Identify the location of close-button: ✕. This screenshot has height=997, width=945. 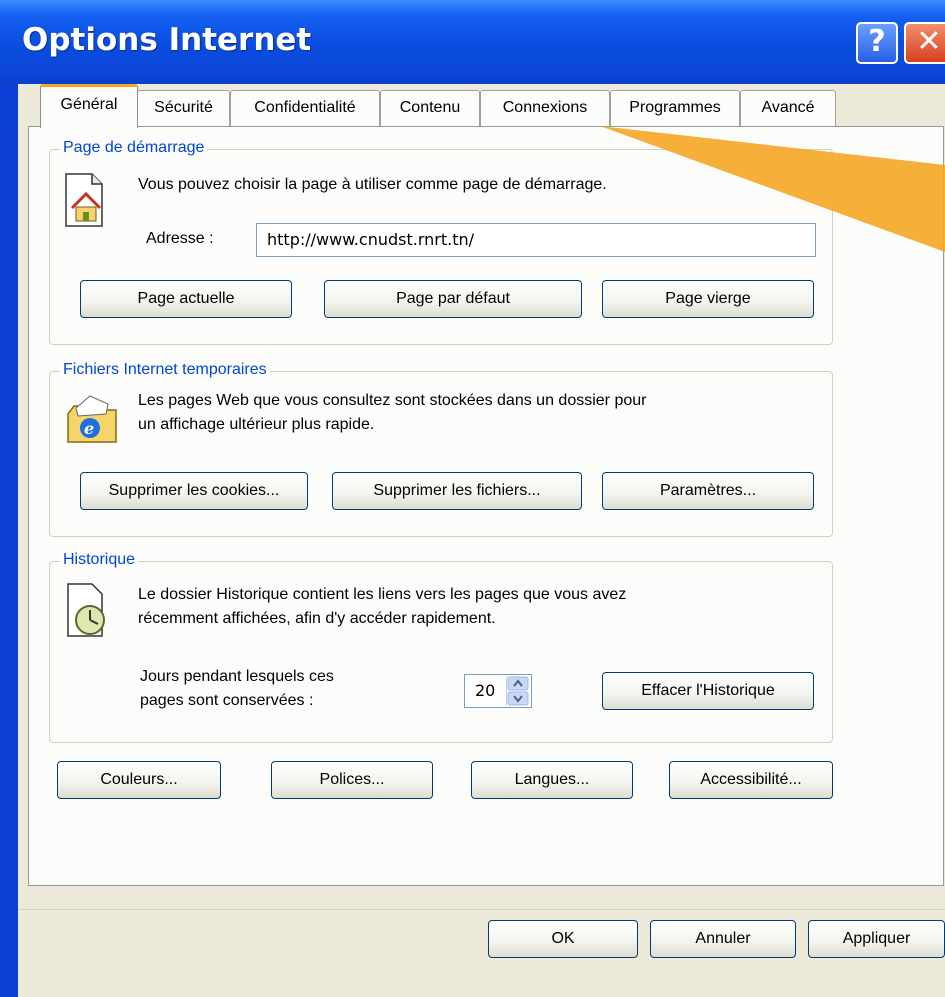
(924, 43).